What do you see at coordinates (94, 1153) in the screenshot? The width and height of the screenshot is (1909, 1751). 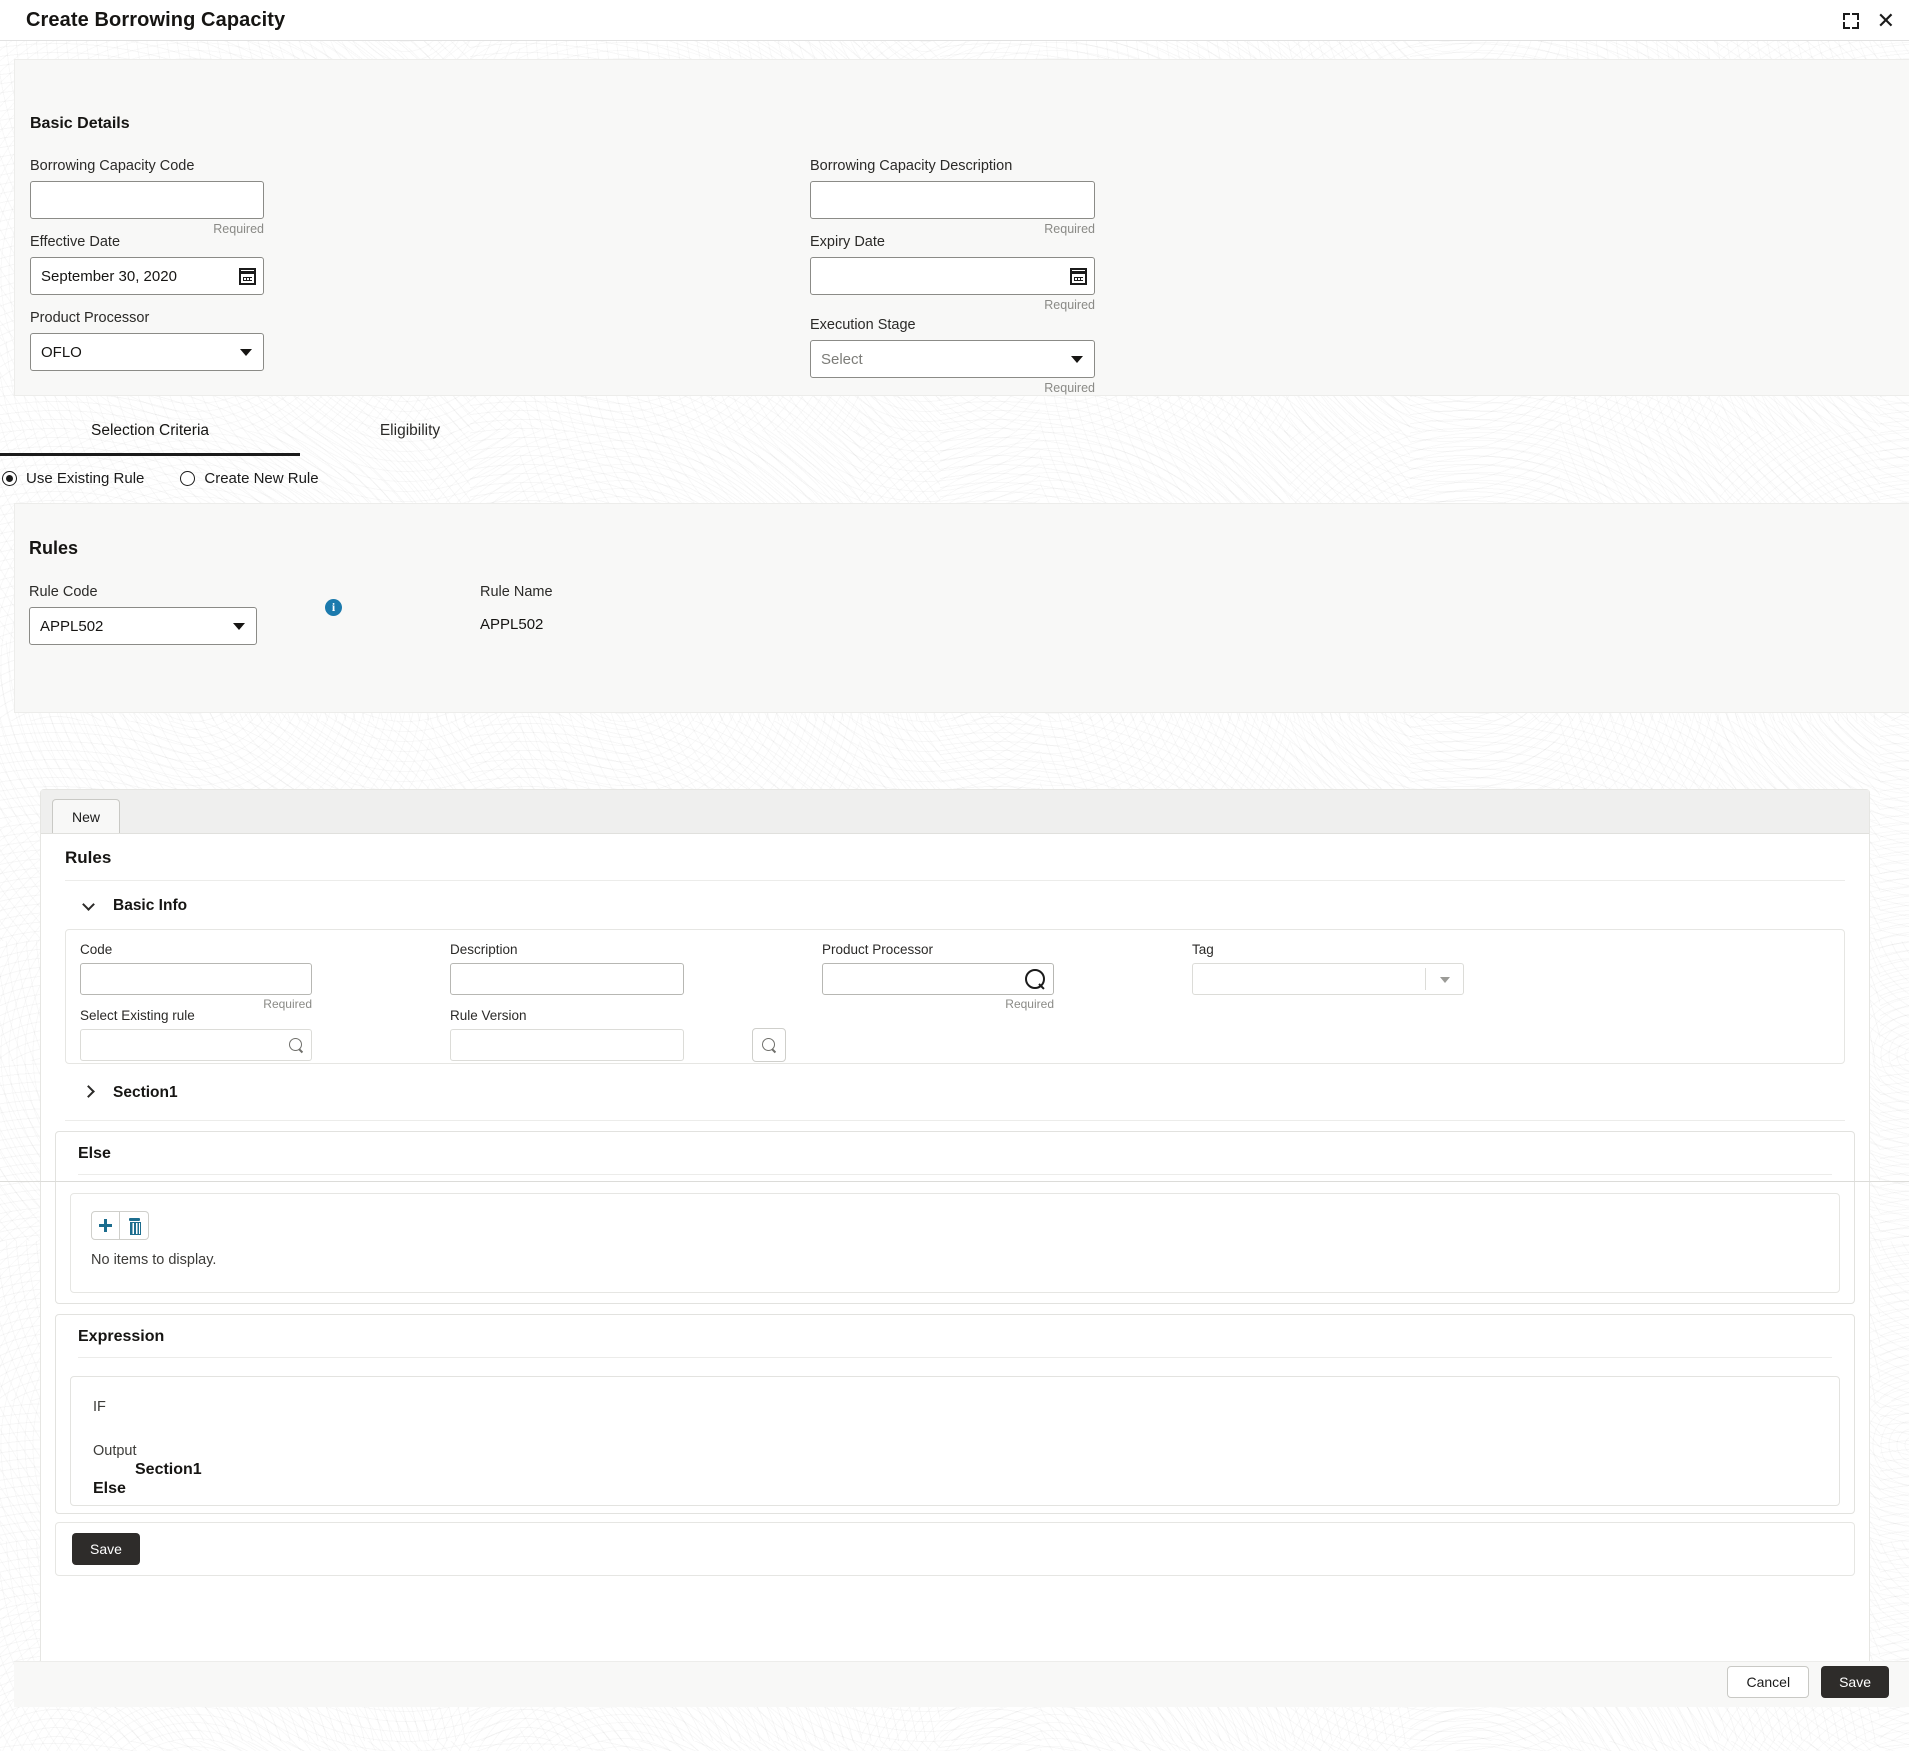 I see `else-heading: Else` at bounding box center [94, 1153].